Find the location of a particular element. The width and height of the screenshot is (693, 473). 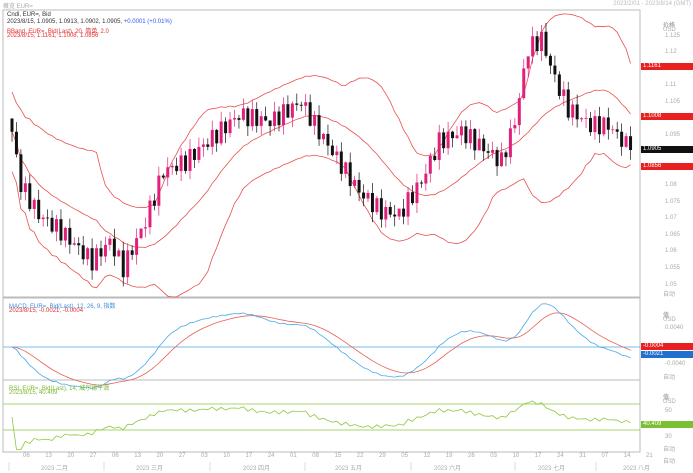

macd-axis-unit: USD is located at coordinates (669, 320).